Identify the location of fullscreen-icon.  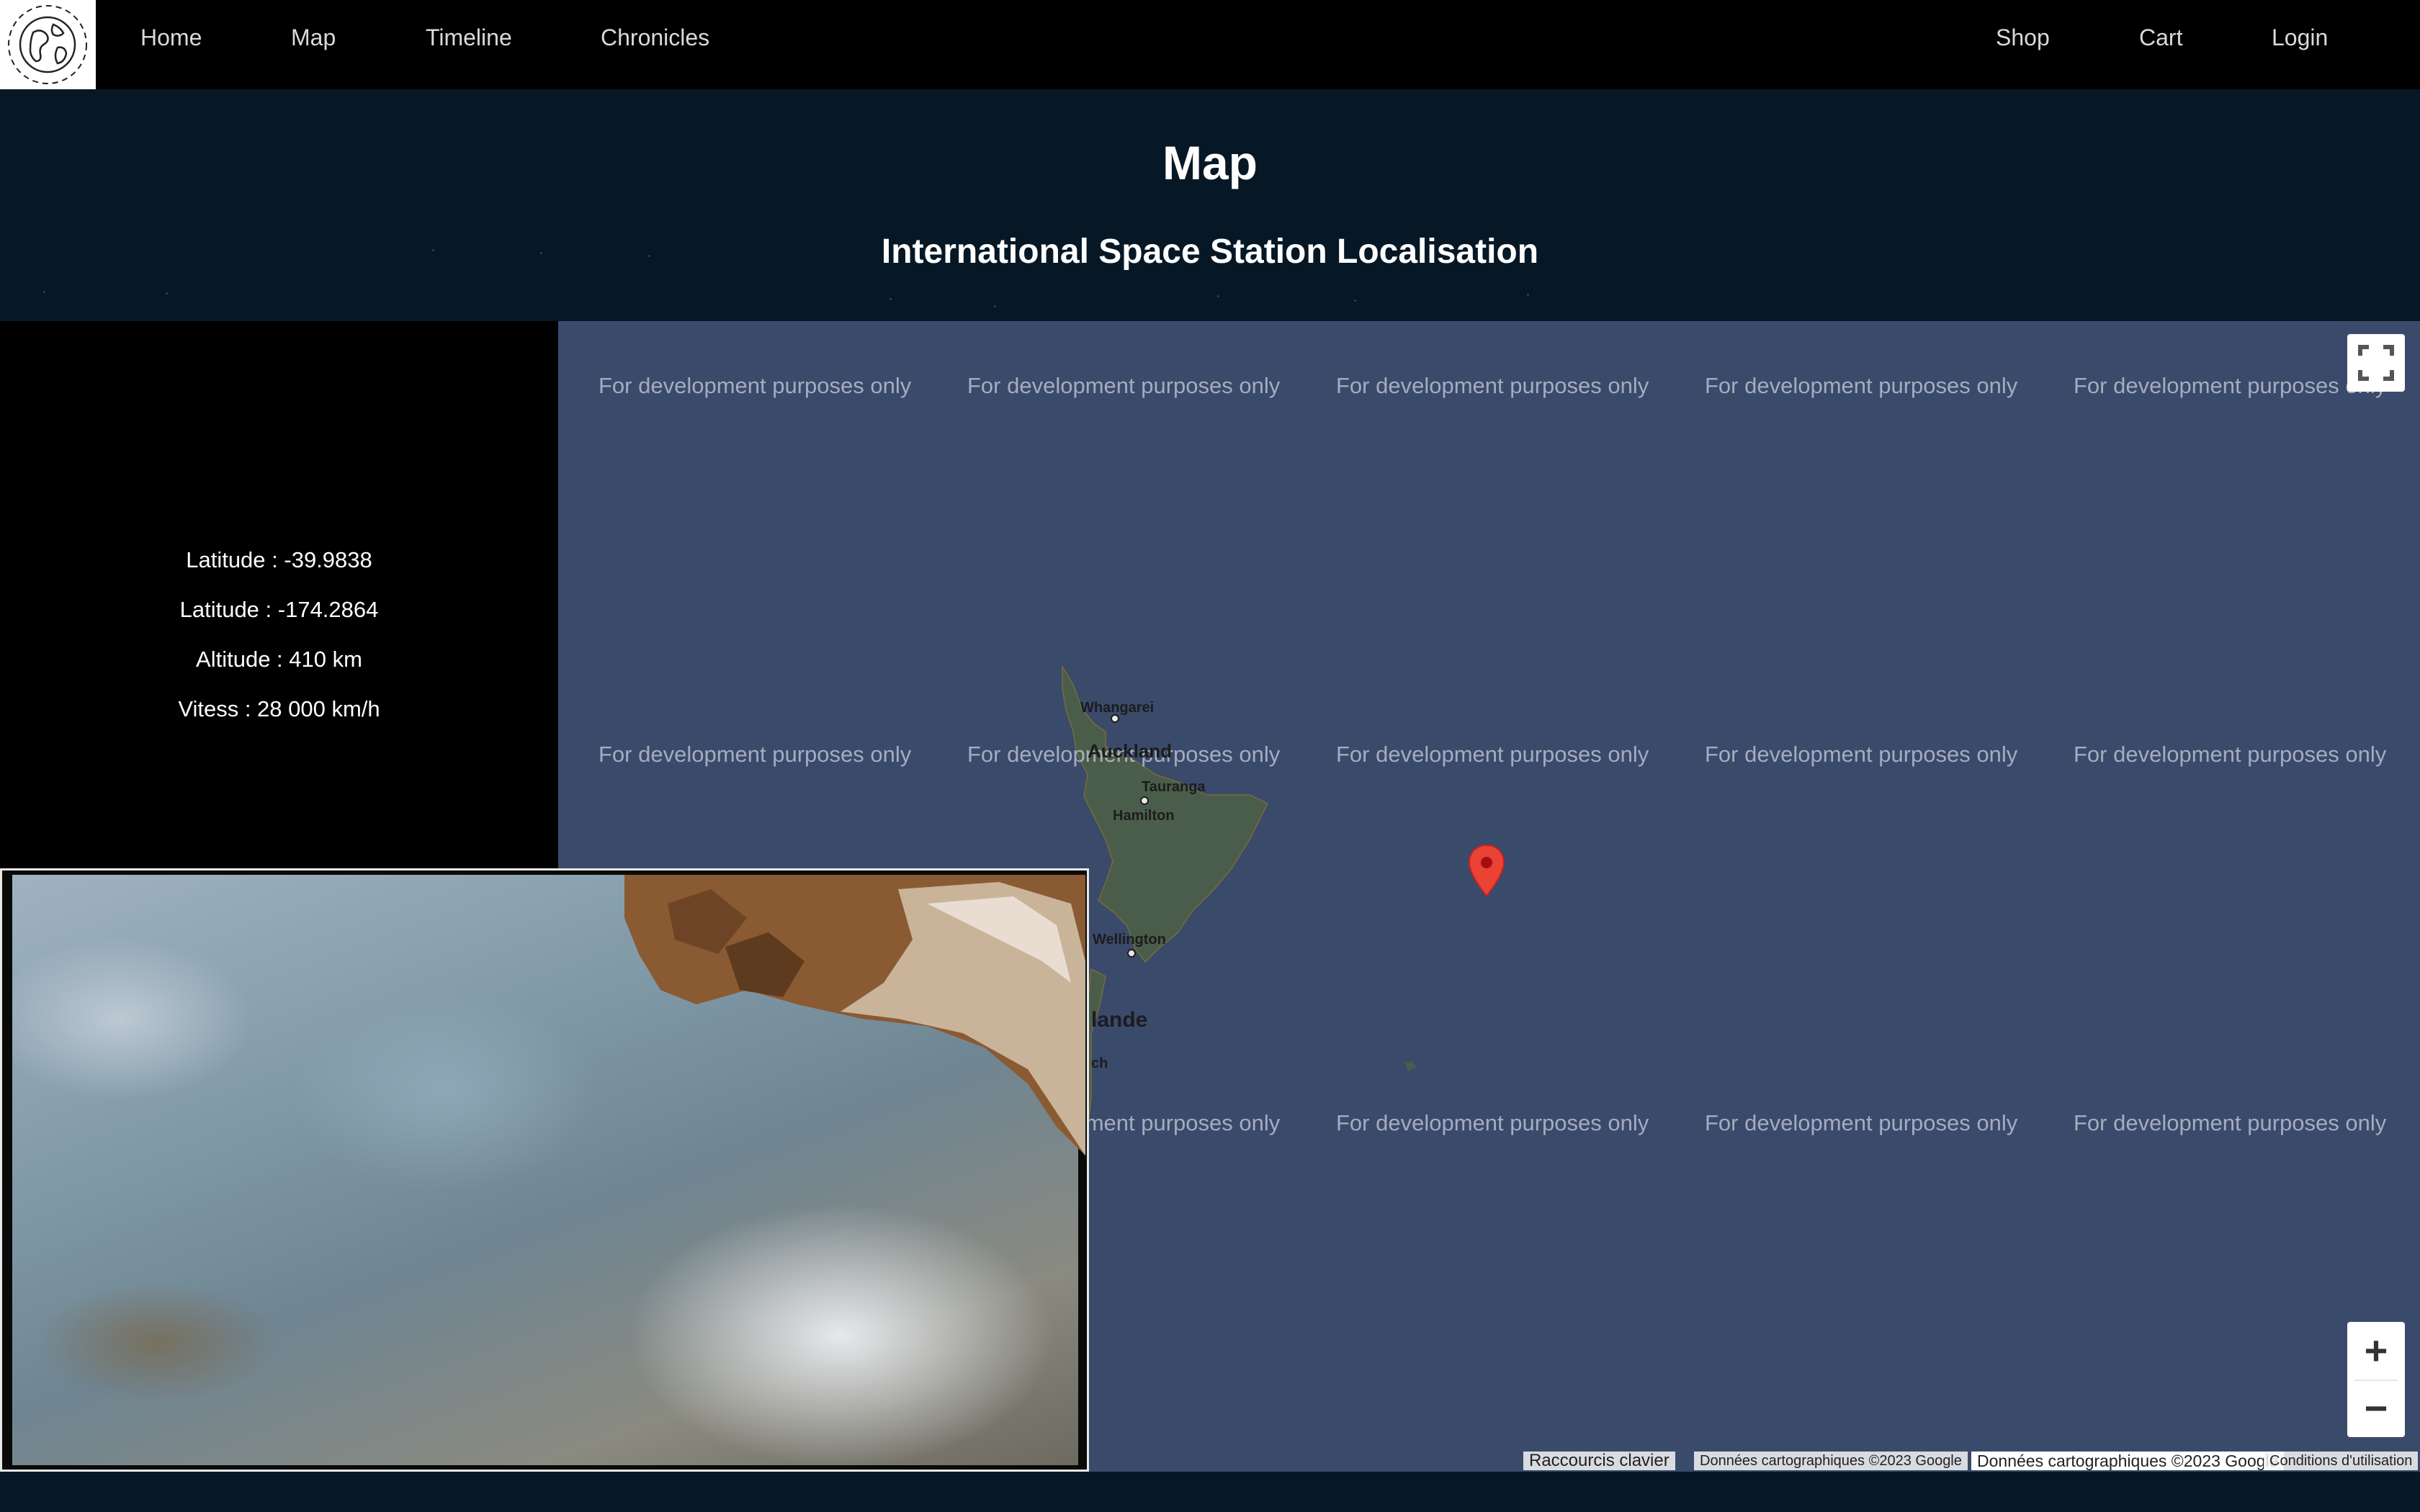
(2376, 363).